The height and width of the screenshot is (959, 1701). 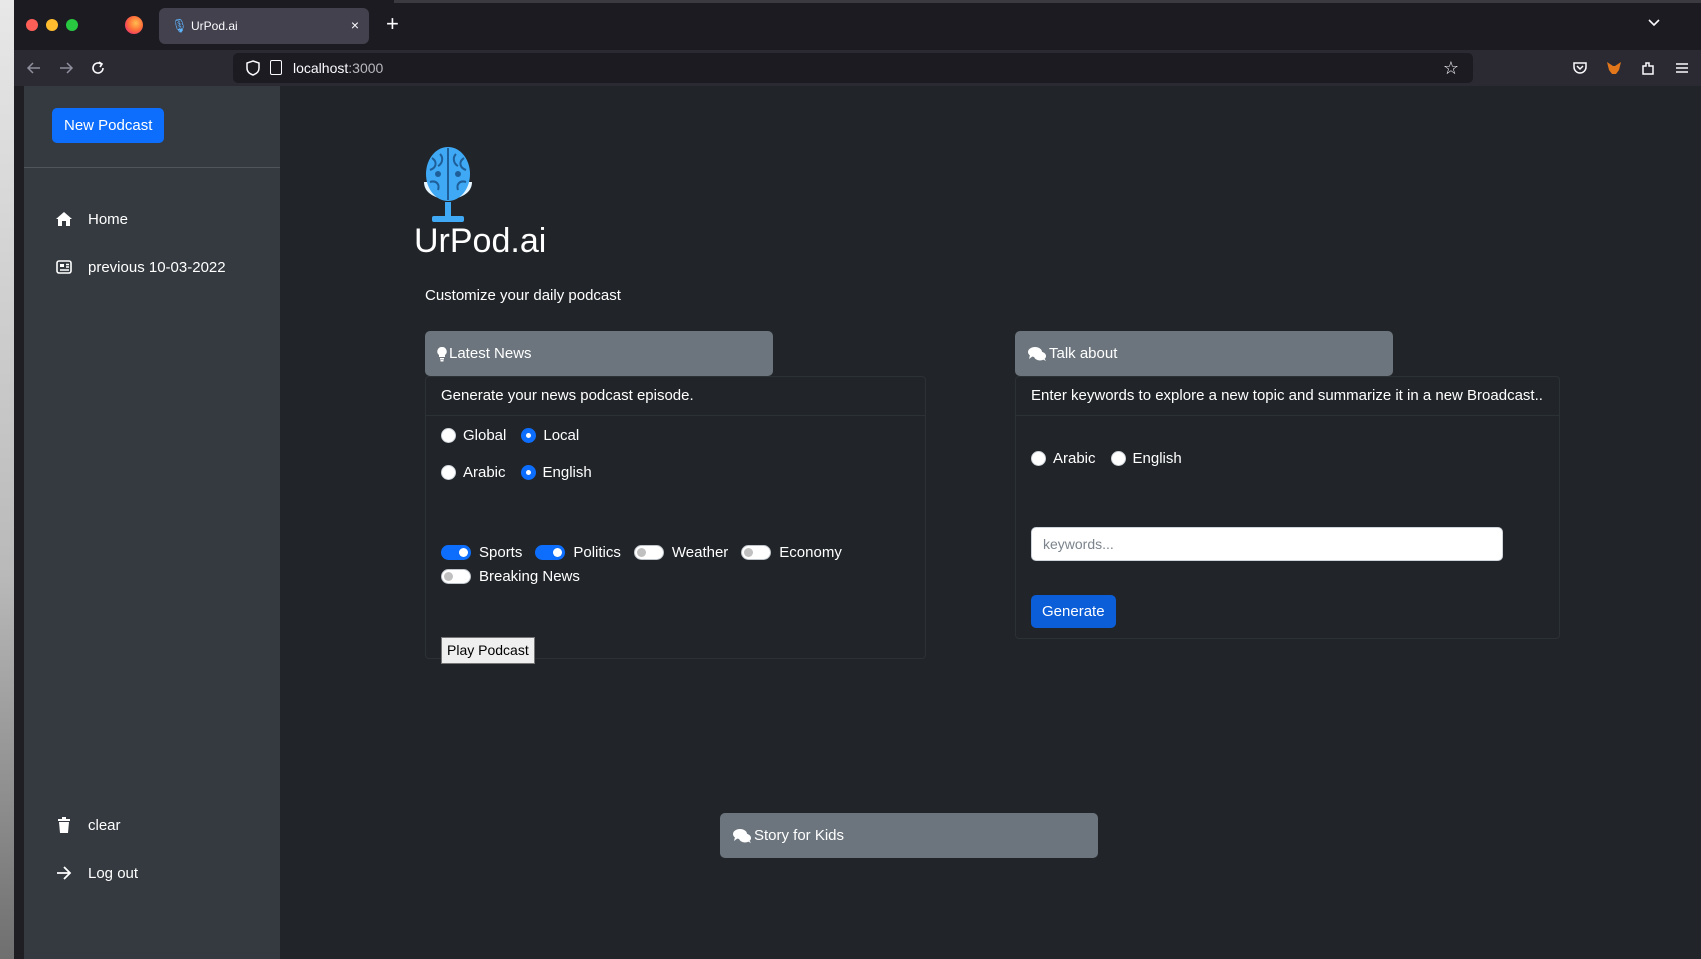 I want to click on page-subtitle: Customize your daily podcast, so click(x=523, y=295).